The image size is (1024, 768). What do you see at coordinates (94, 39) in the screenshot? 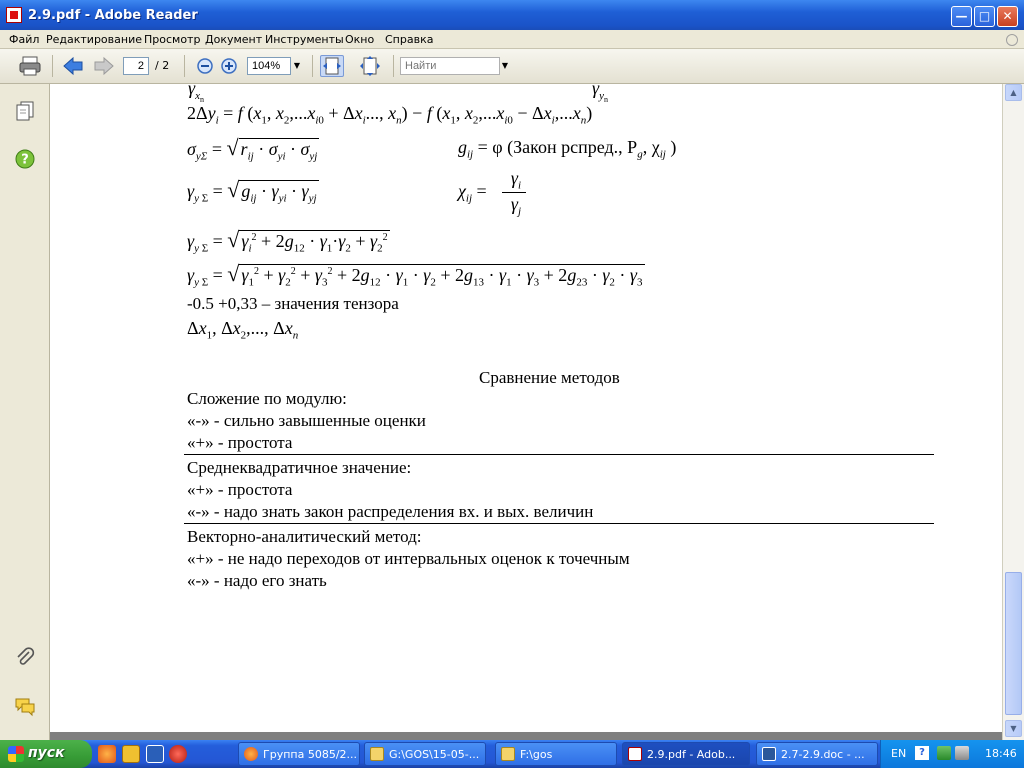
I see `menu-edit: Редактирование` at bounding box center [94, 39].